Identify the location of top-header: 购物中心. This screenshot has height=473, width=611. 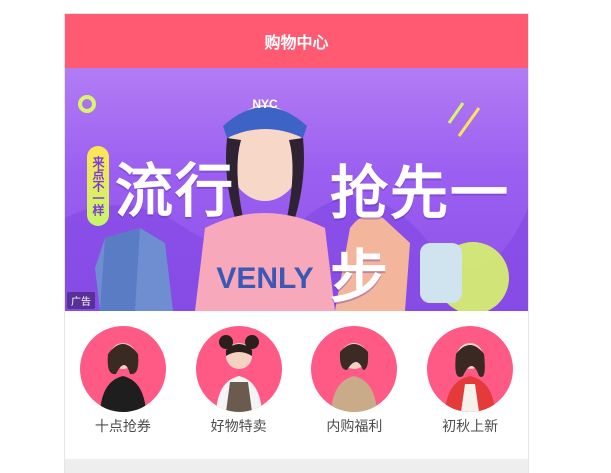
(296, 41).